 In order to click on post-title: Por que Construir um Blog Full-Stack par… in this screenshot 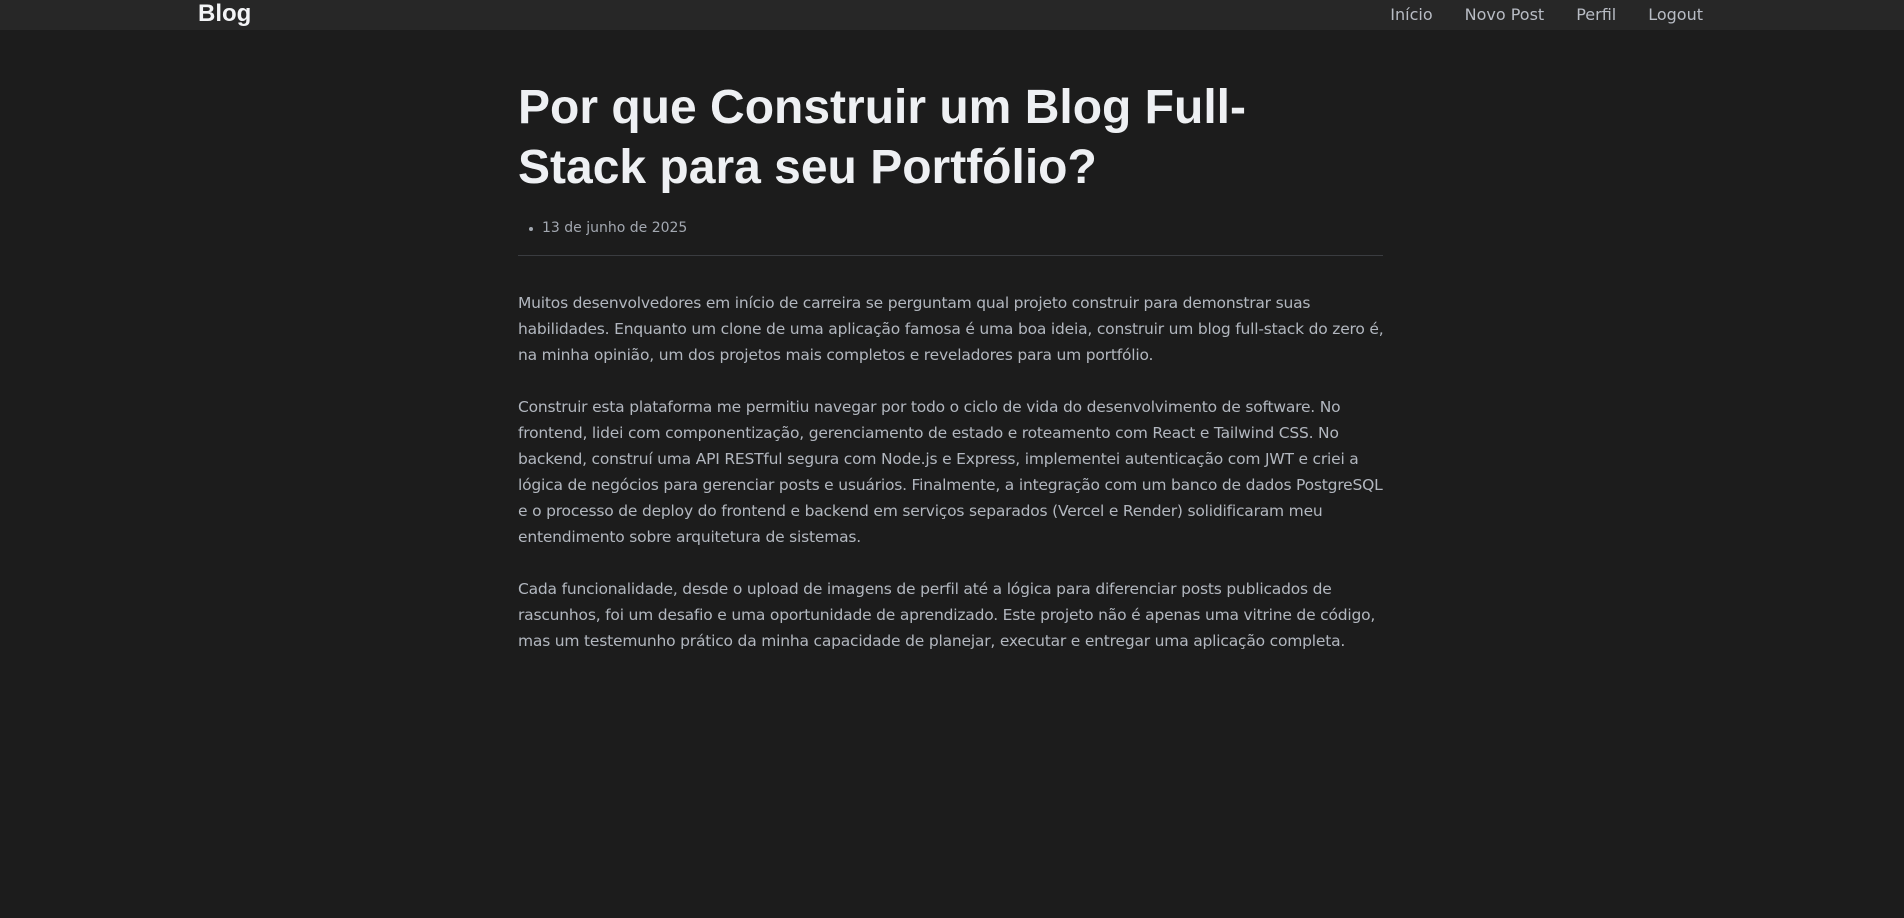, I will do `click(882, 137)`.